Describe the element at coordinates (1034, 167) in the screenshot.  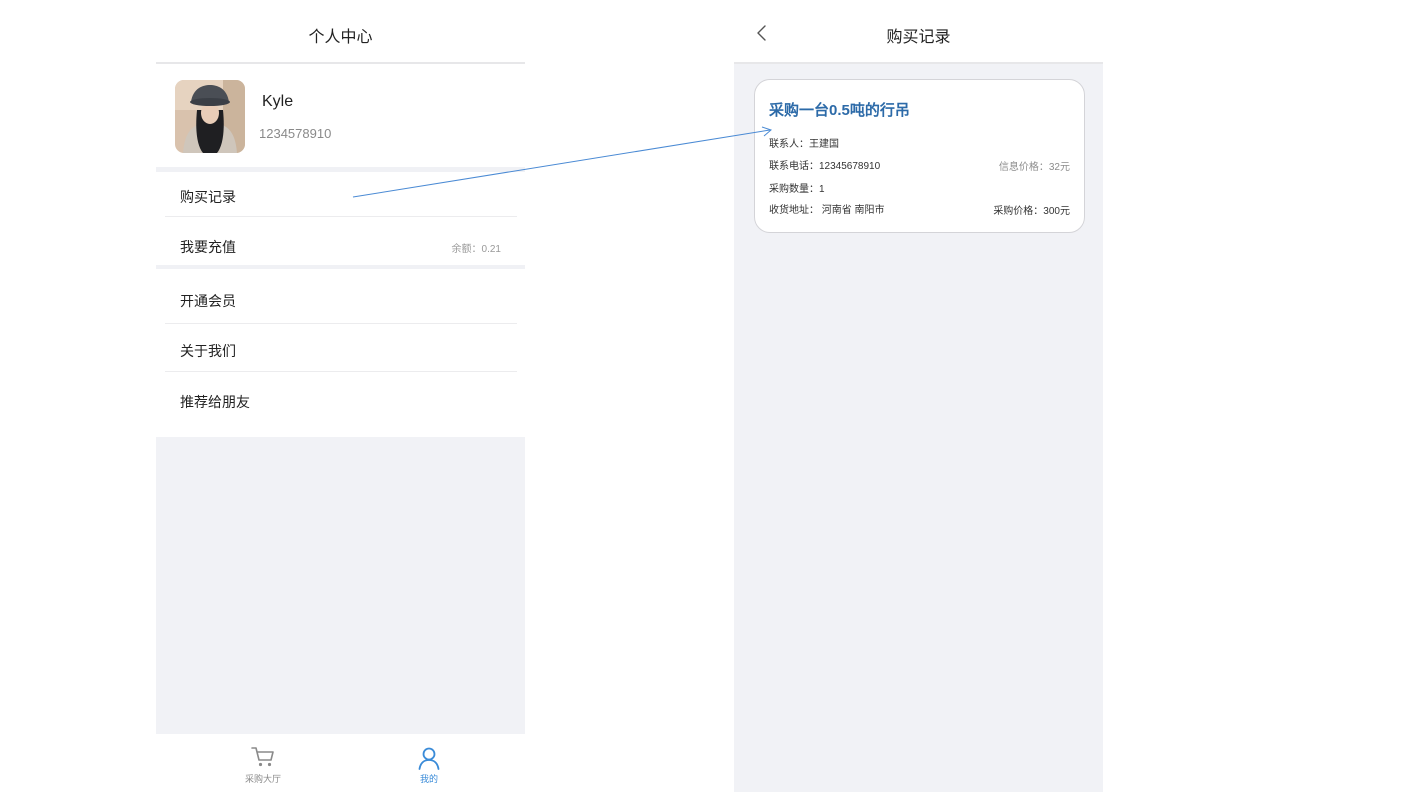
I see `record-info-price: 信息价格：32元` at that location.